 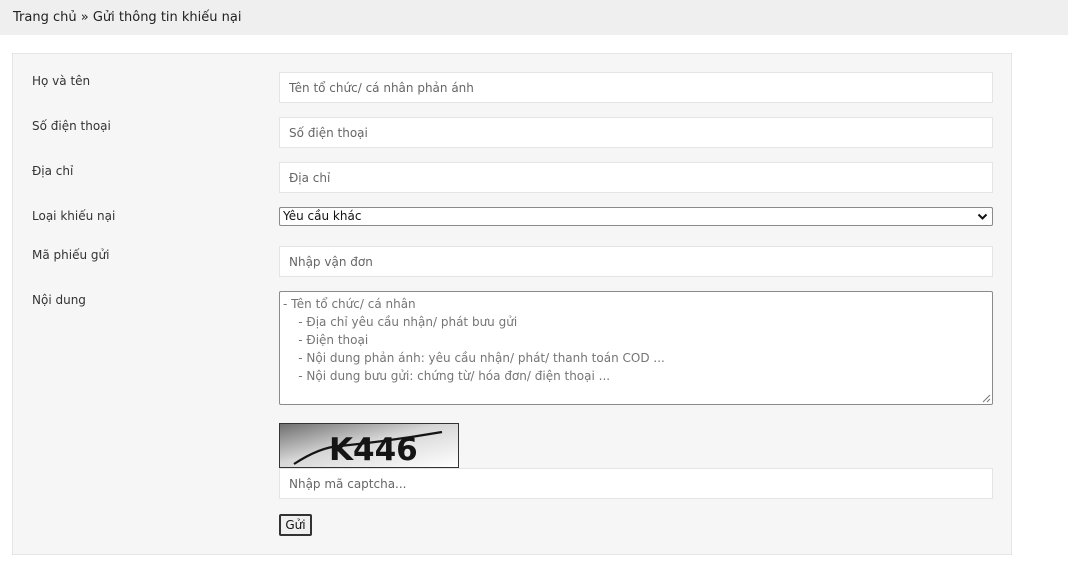 I want to click on tracking-code-input, so click(x=636, y=261).